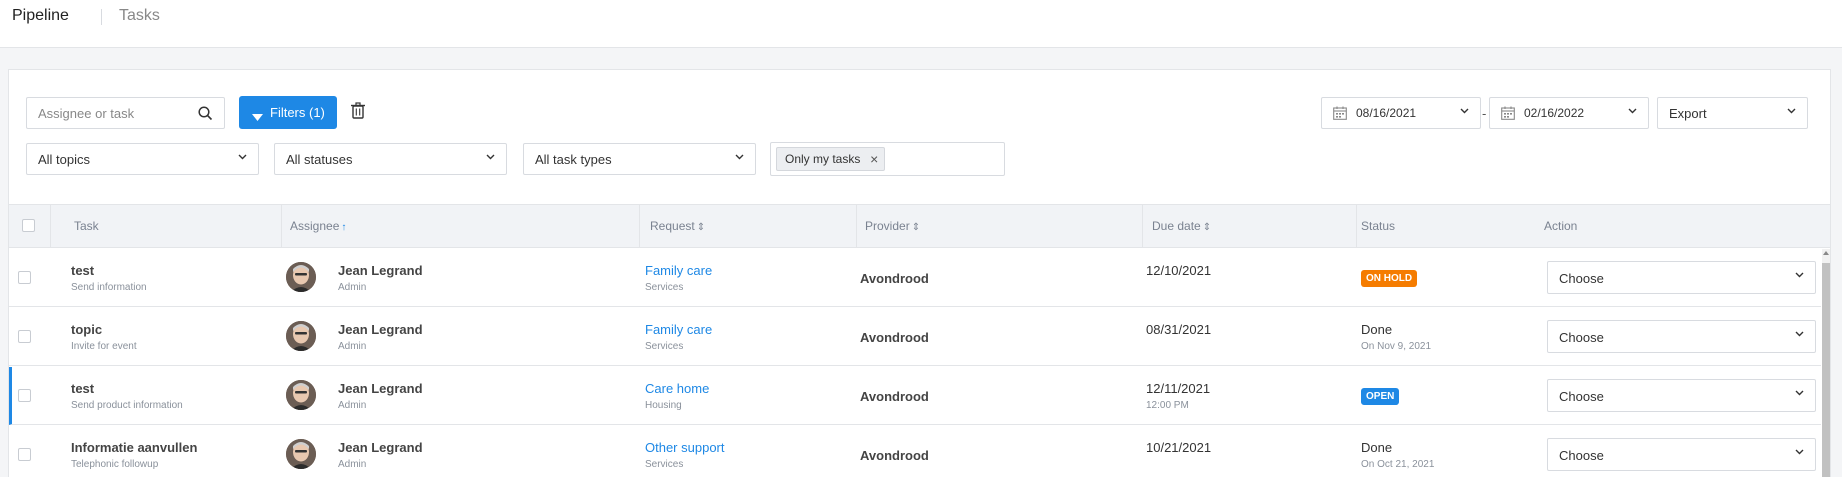  Describe the element at coordinates (1178, 388) in the screenshot. I see `due-date: 12/11/2021` at that location.